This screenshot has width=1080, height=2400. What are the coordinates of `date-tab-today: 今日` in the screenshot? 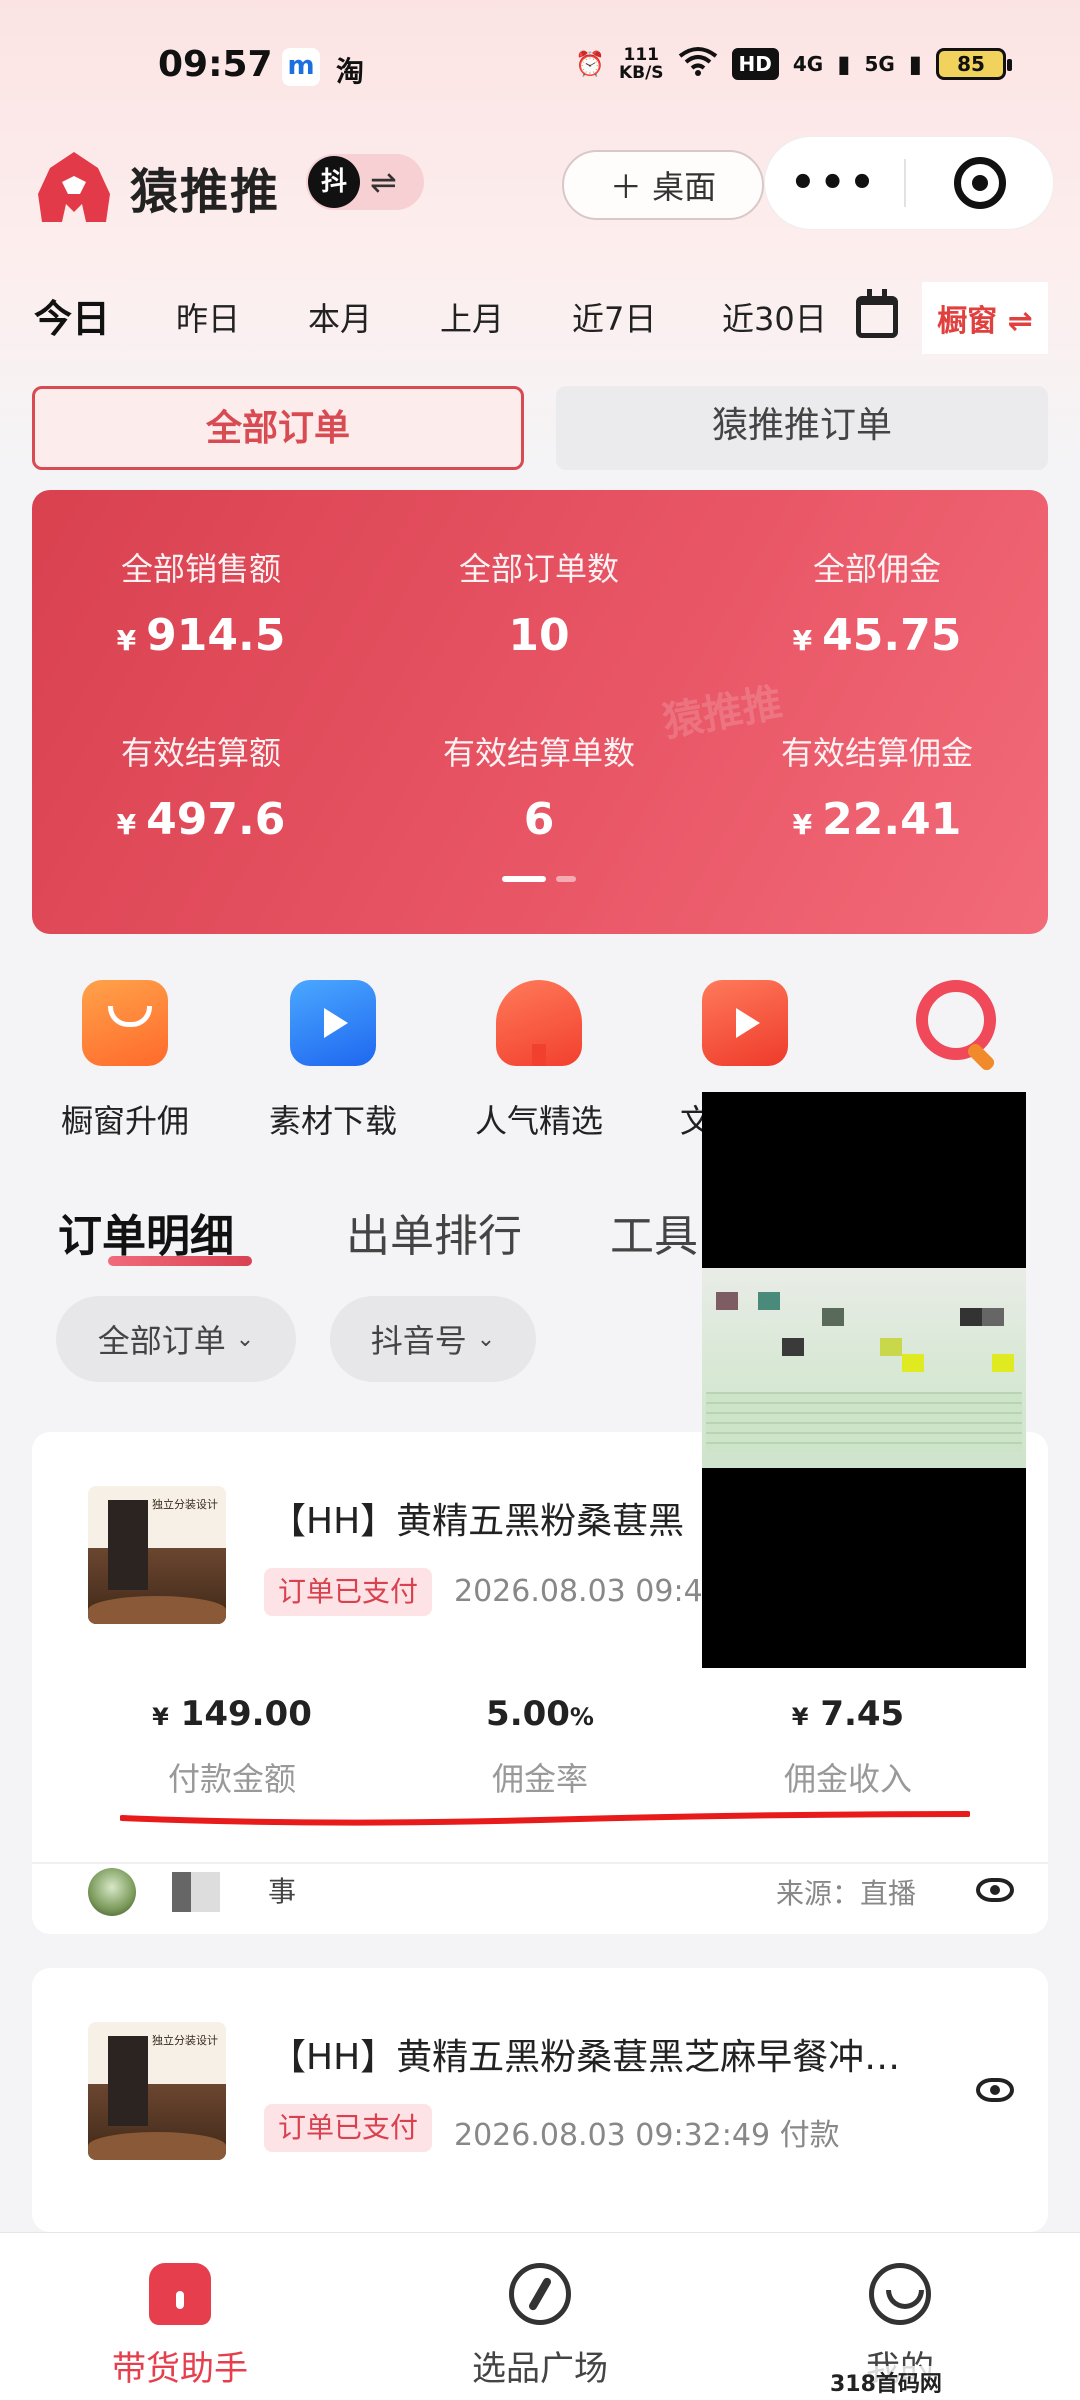 It's located at (72, 315).